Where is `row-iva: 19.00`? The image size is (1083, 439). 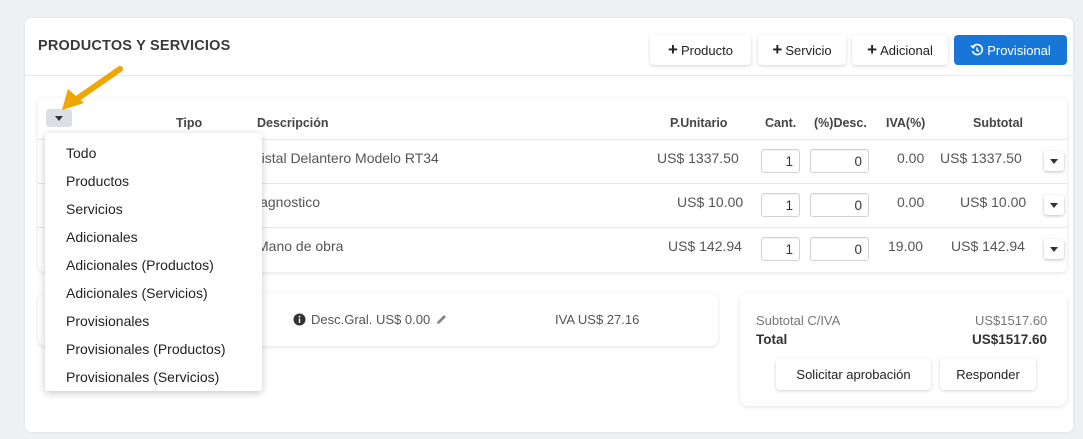 row-iva: 19.00 is located at coordinates (906, 246).